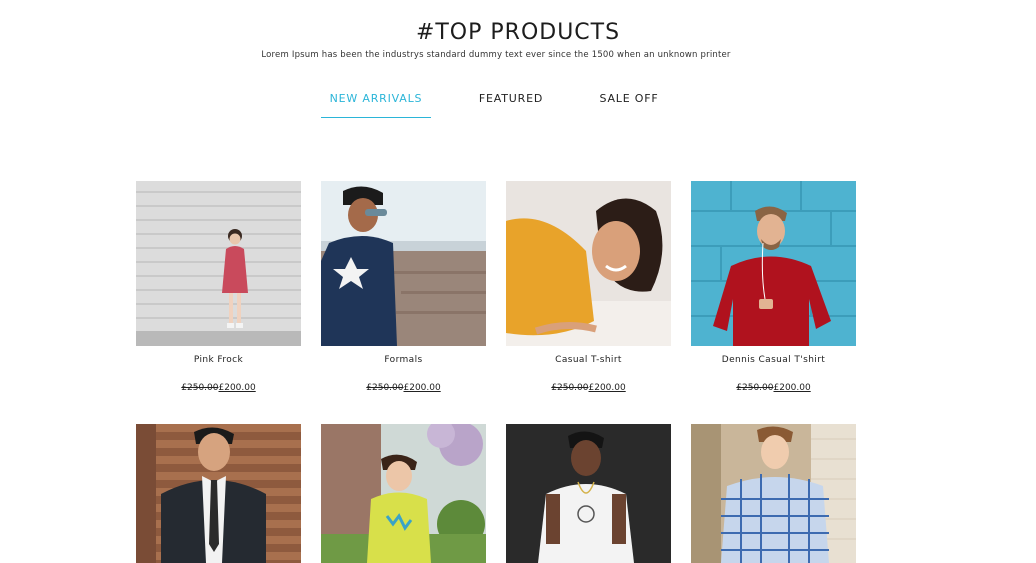 This screenshot has width=1036, height=563. I want to click on product-image-casual-tshirt, so click(588, 263).